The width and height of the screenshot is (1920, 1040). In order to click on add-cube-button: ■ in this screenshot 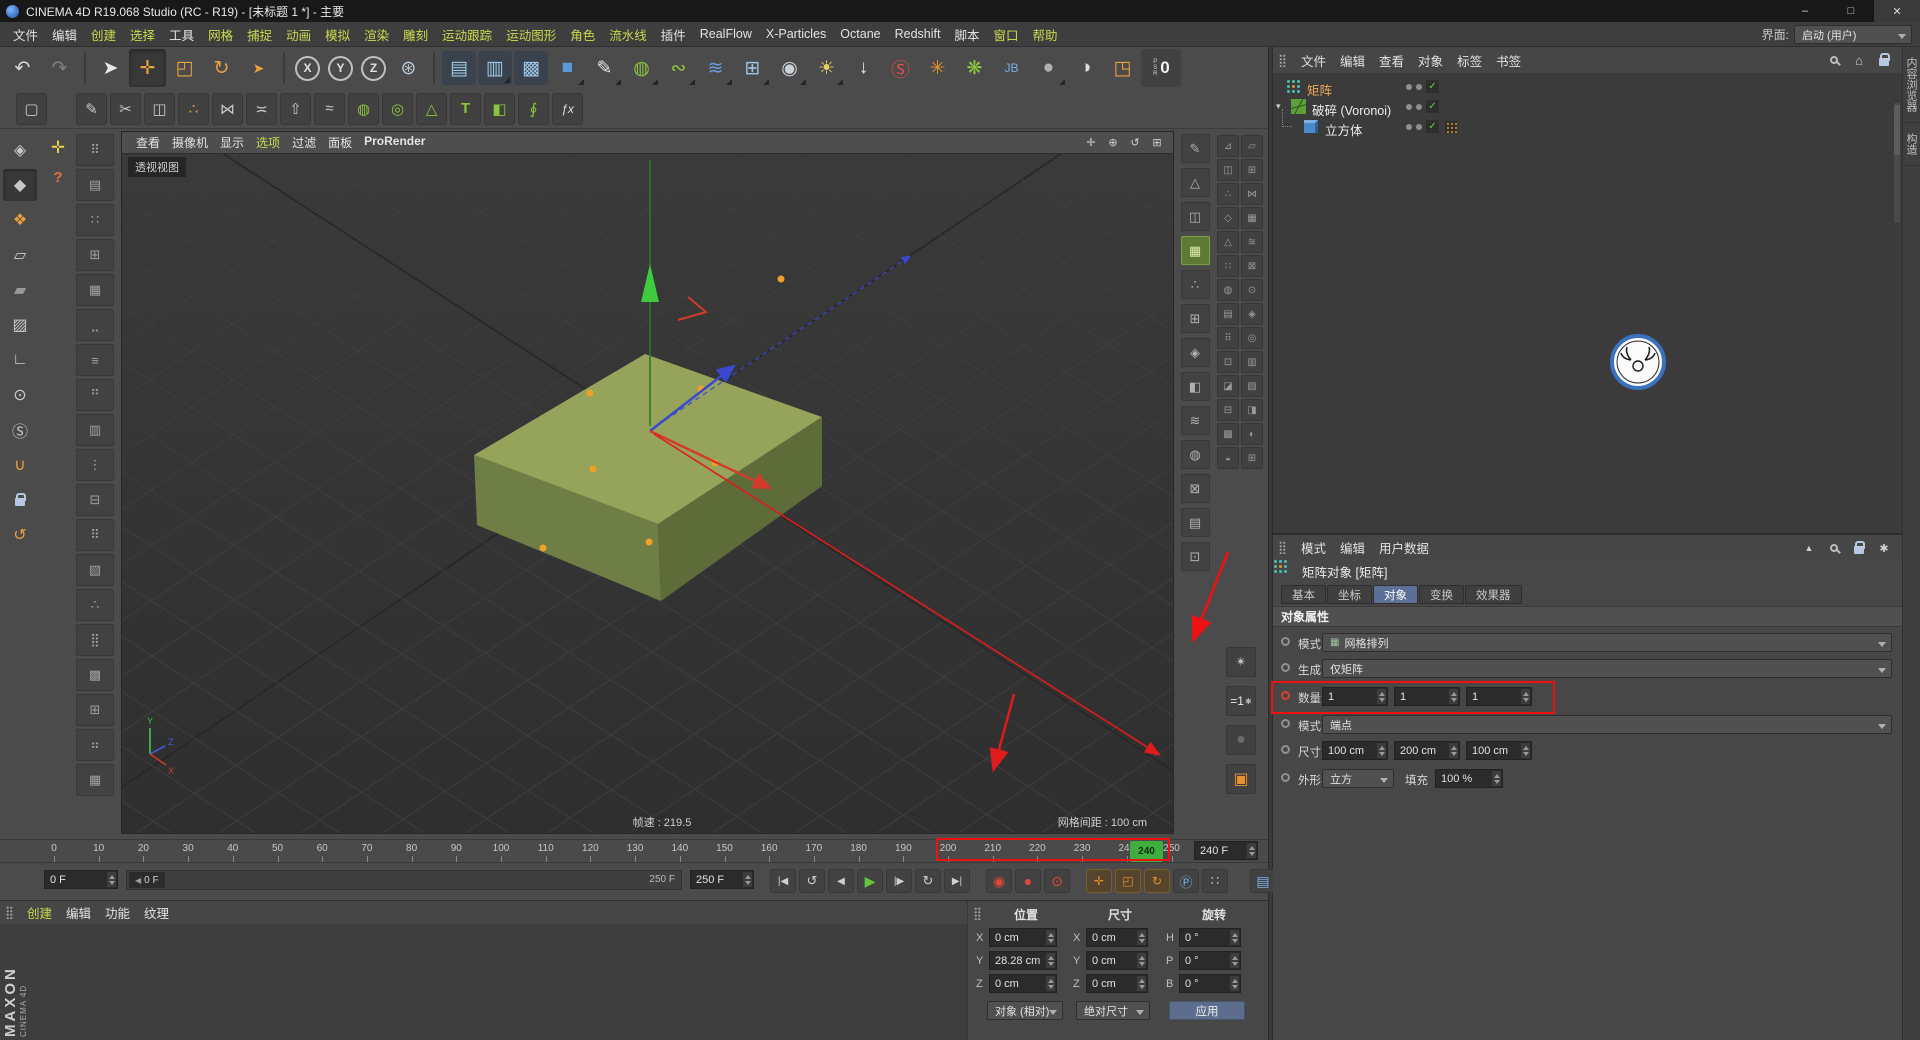, I will do `click(567, 68)`.